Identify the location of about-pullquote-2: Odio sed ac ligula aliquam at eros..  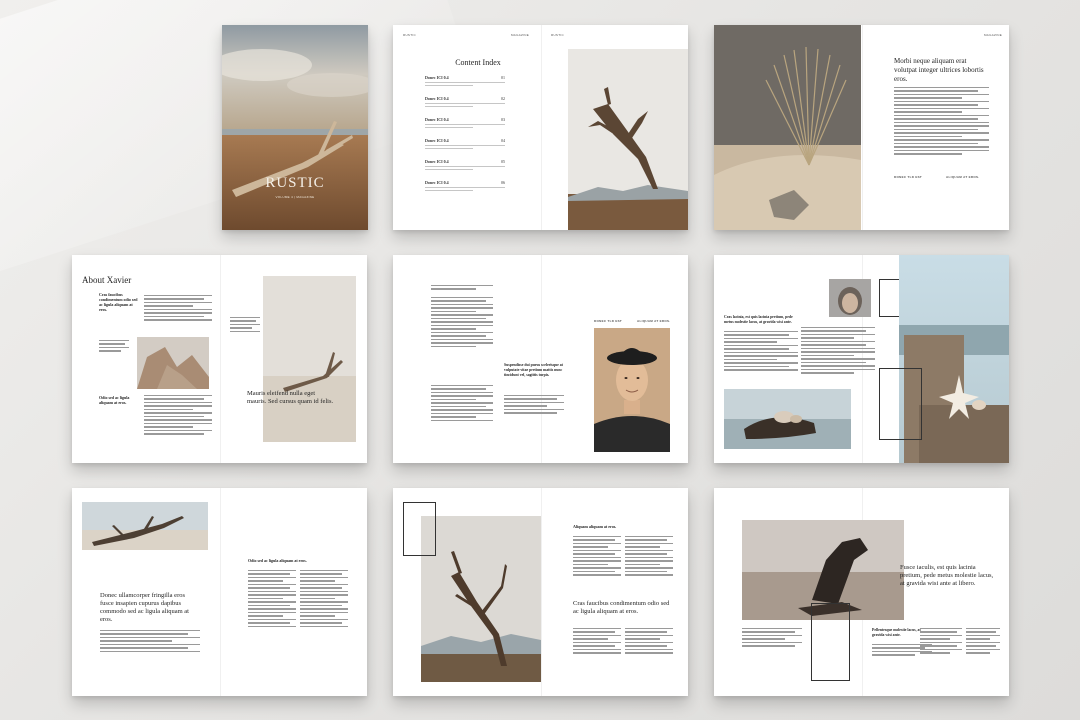
(114, 400).